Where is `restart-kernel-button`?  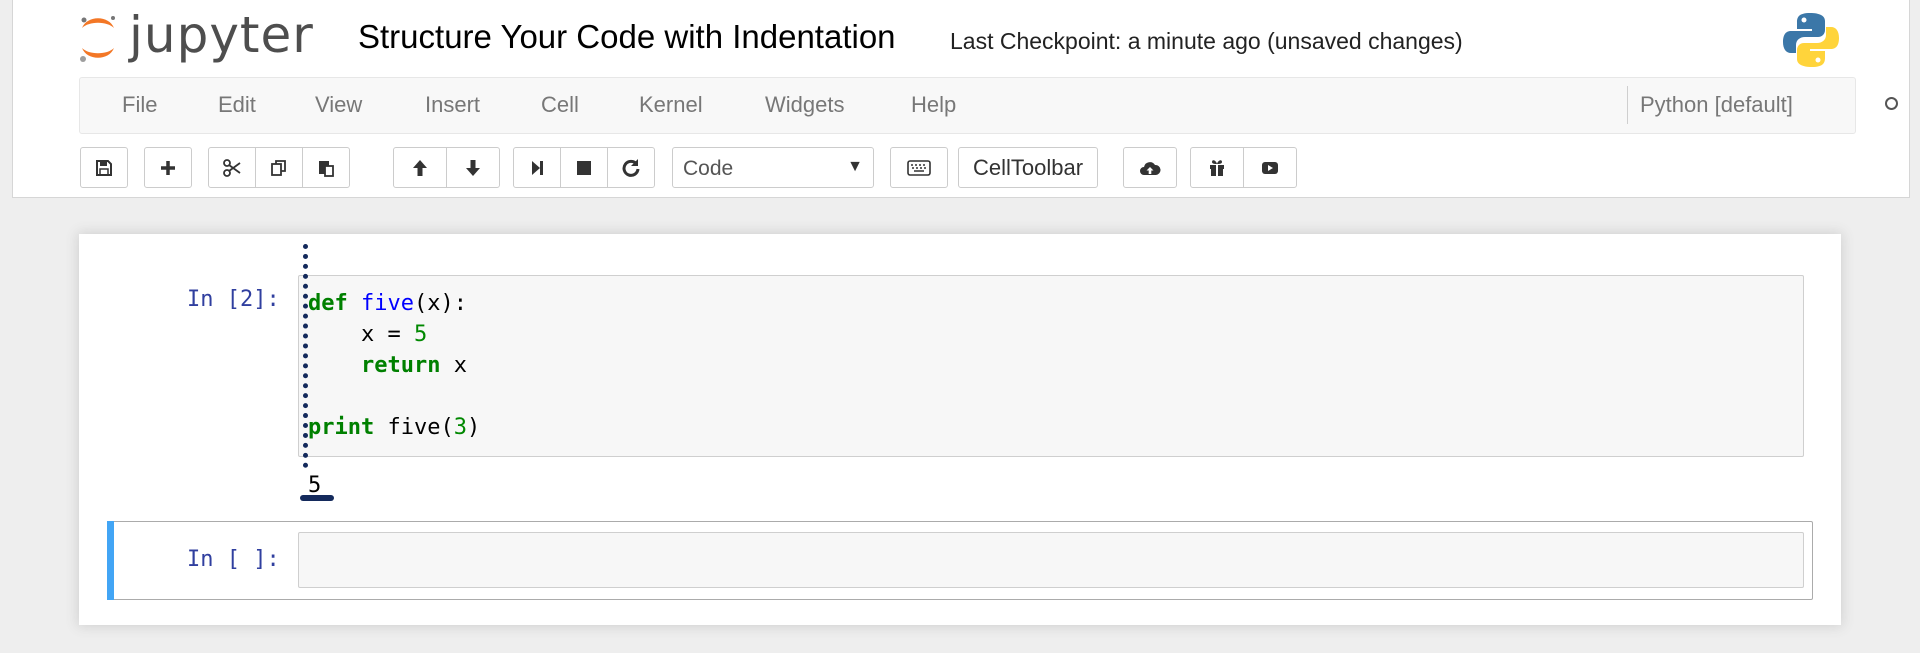 restart-kernel-button is located at coordinates (631, 167).